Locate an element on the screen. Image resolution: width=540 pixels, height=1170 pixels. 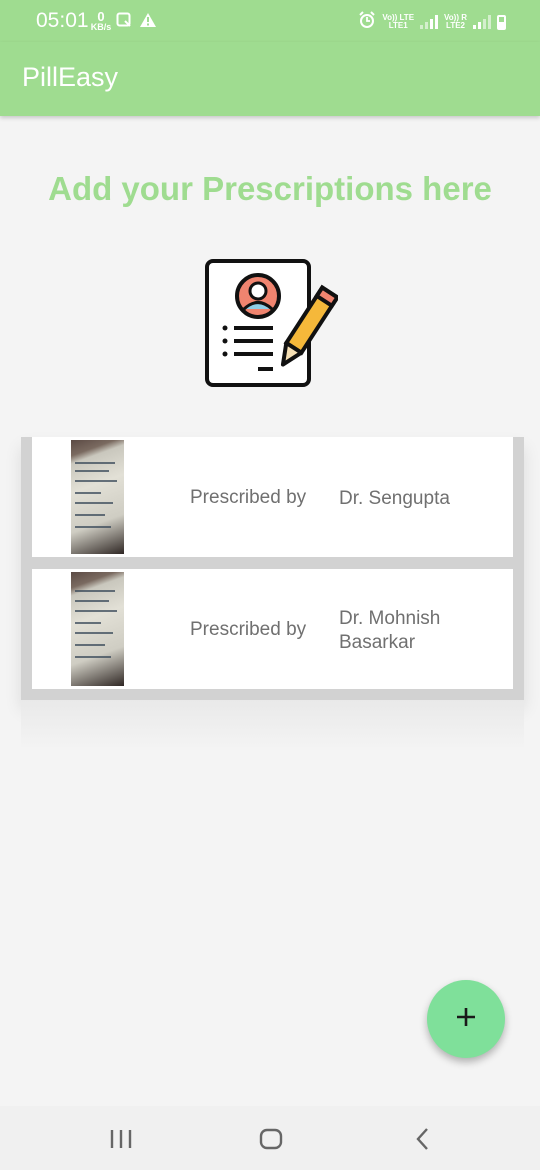
plus-icon is located at coordinates (466, 1019).